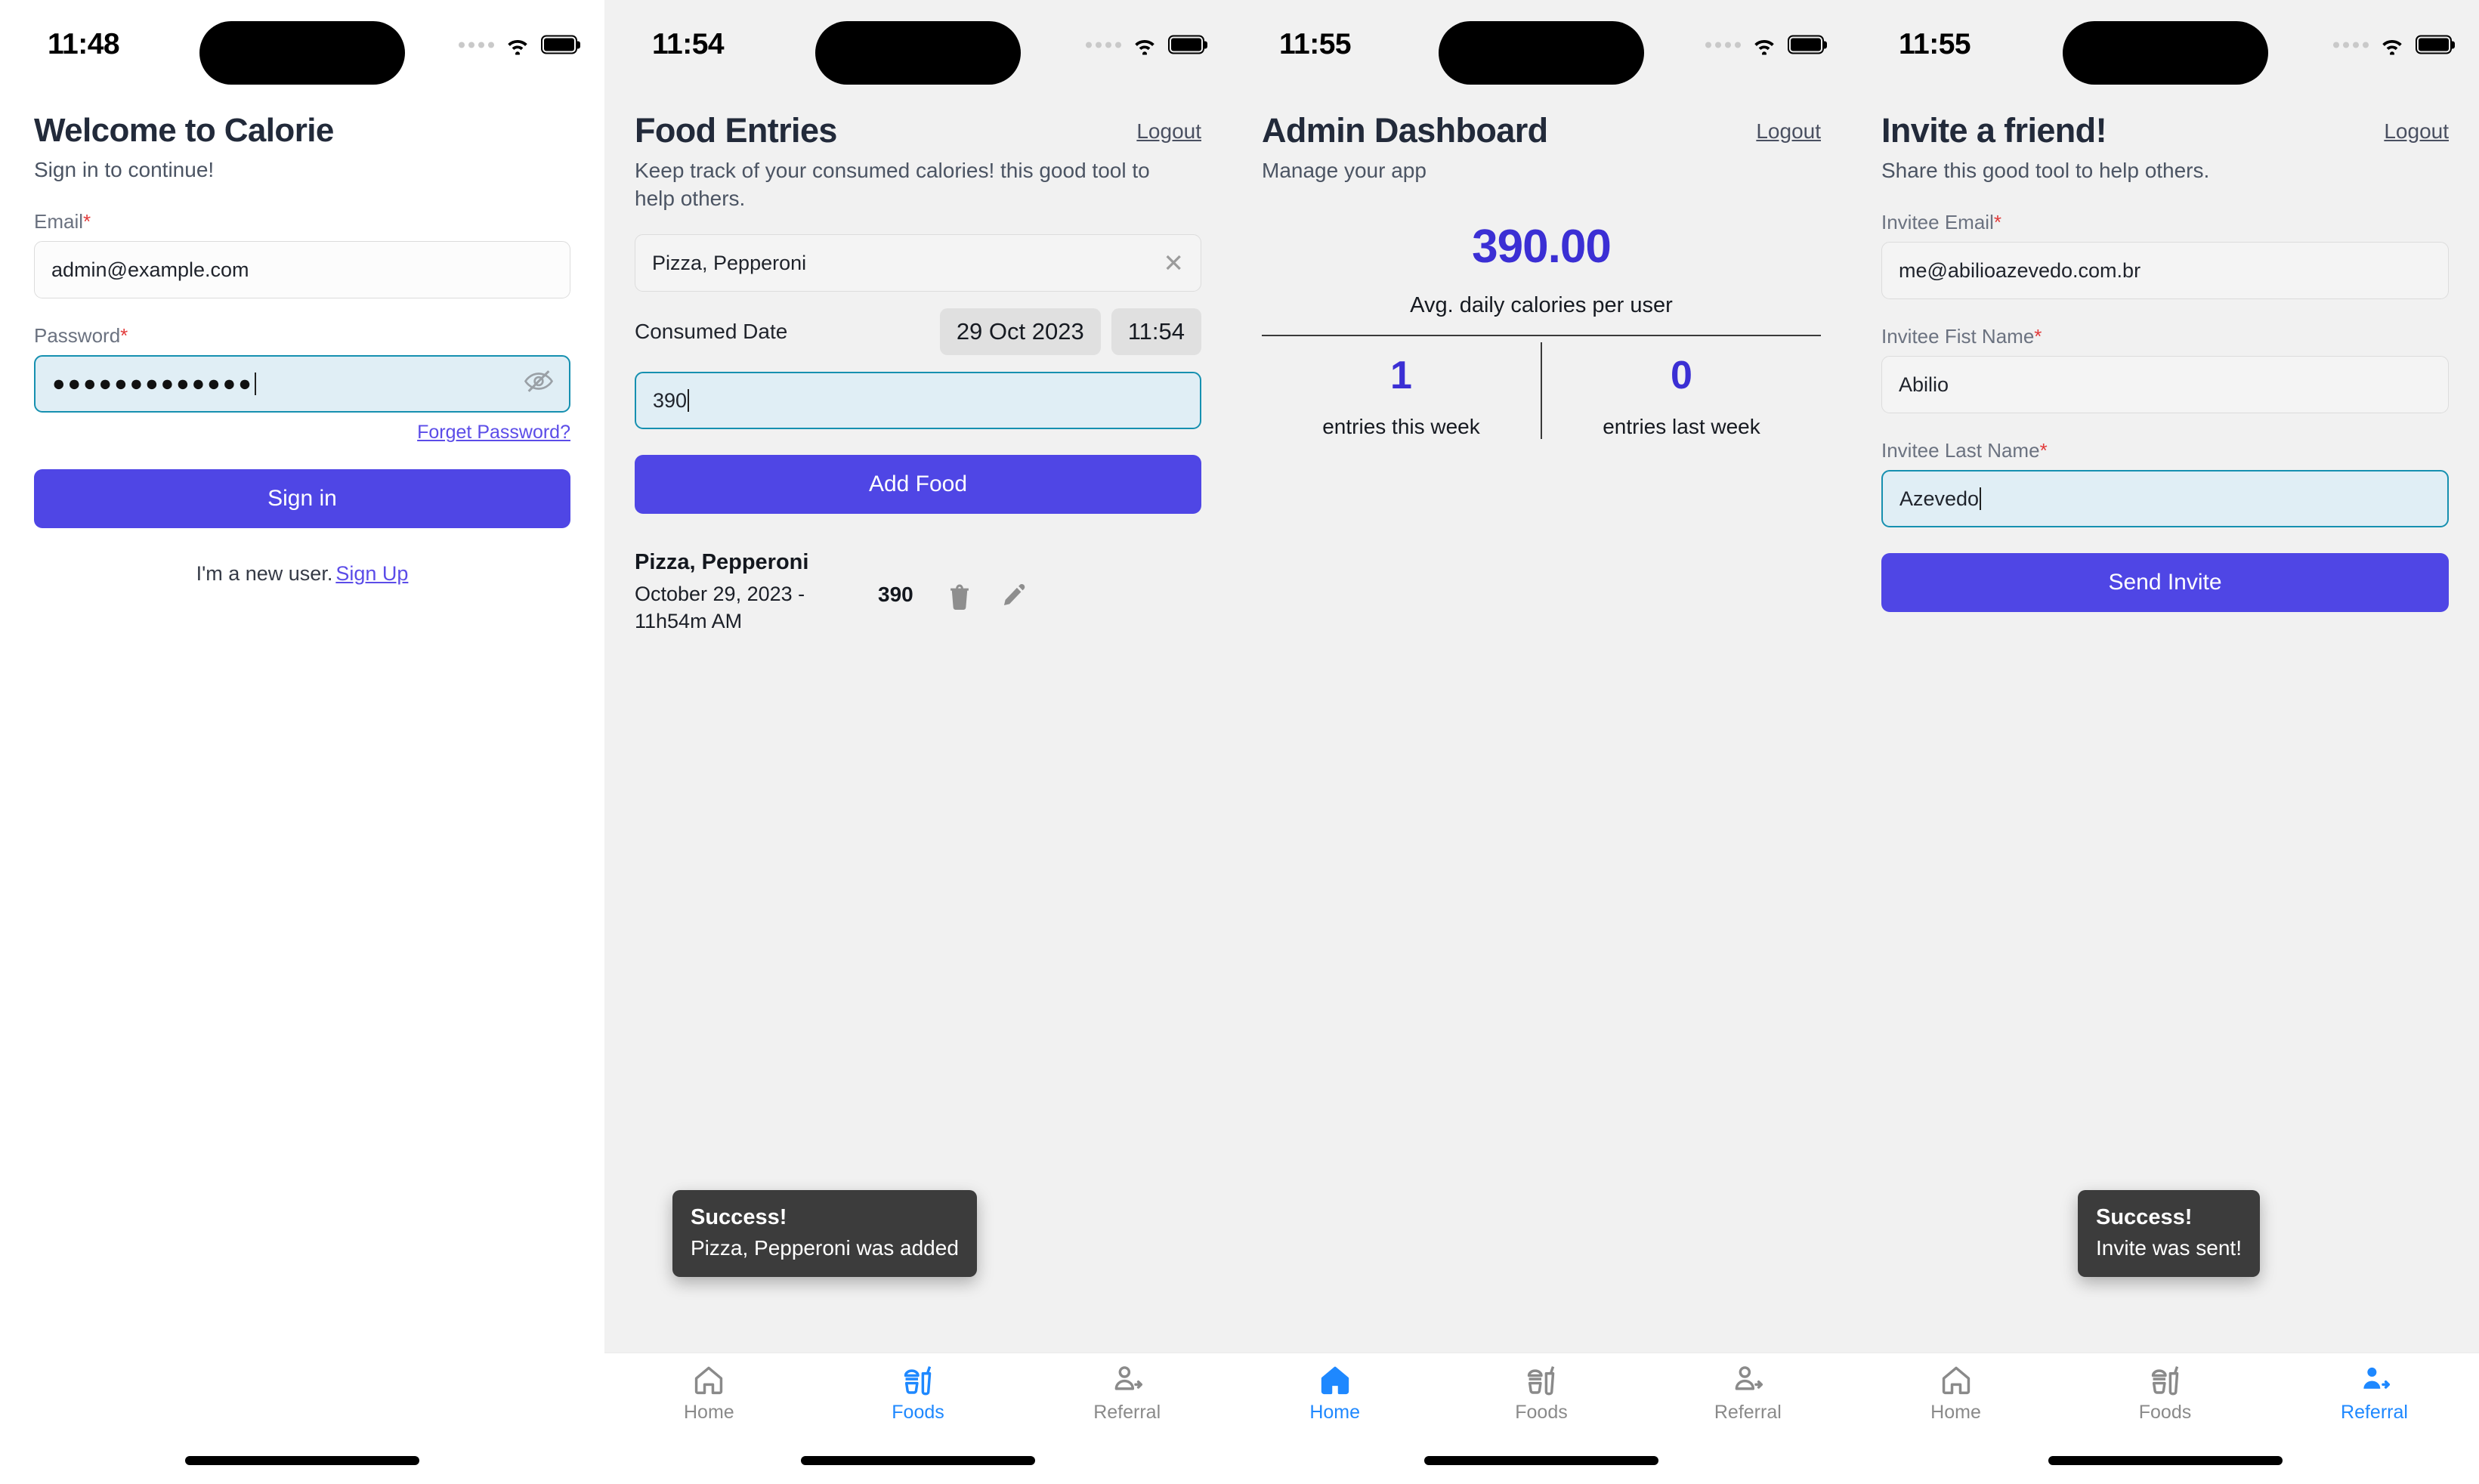  I want to click on required-asterisk: *, so click(124, 336).